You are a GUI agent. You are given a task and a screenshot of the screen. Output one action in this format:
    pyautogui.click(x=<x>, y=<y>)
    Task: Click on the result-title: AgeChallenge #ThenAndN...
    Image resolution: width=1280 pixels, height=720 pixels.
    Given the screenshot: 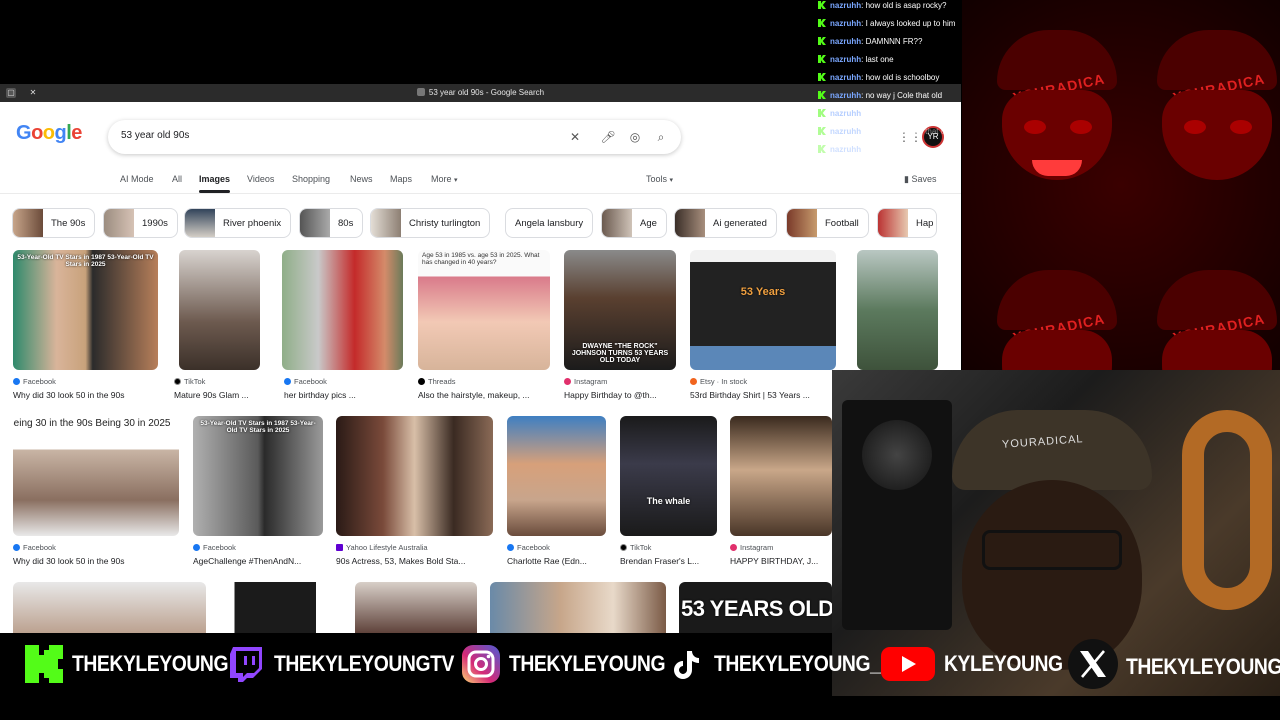 What is the action you would take?
    pyautogui.click(x=258, y=561)
    